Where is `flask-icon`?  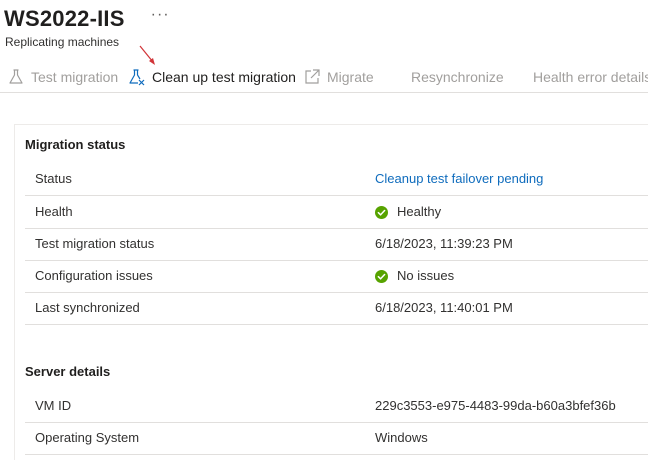 flask-icon is located at coordinates (16, 77).